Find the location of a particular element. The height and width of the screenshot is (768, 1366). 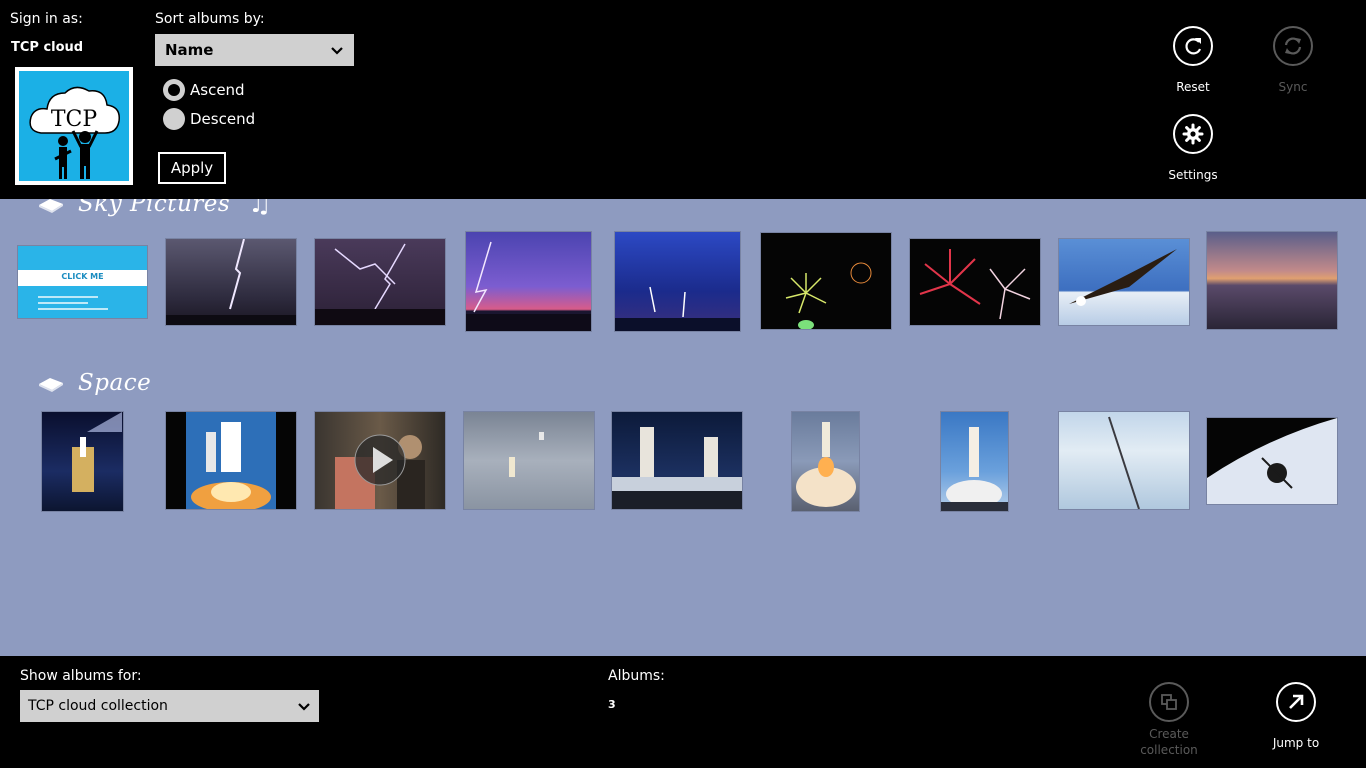

apply-button: Apply is located at coordinates (192, 168).